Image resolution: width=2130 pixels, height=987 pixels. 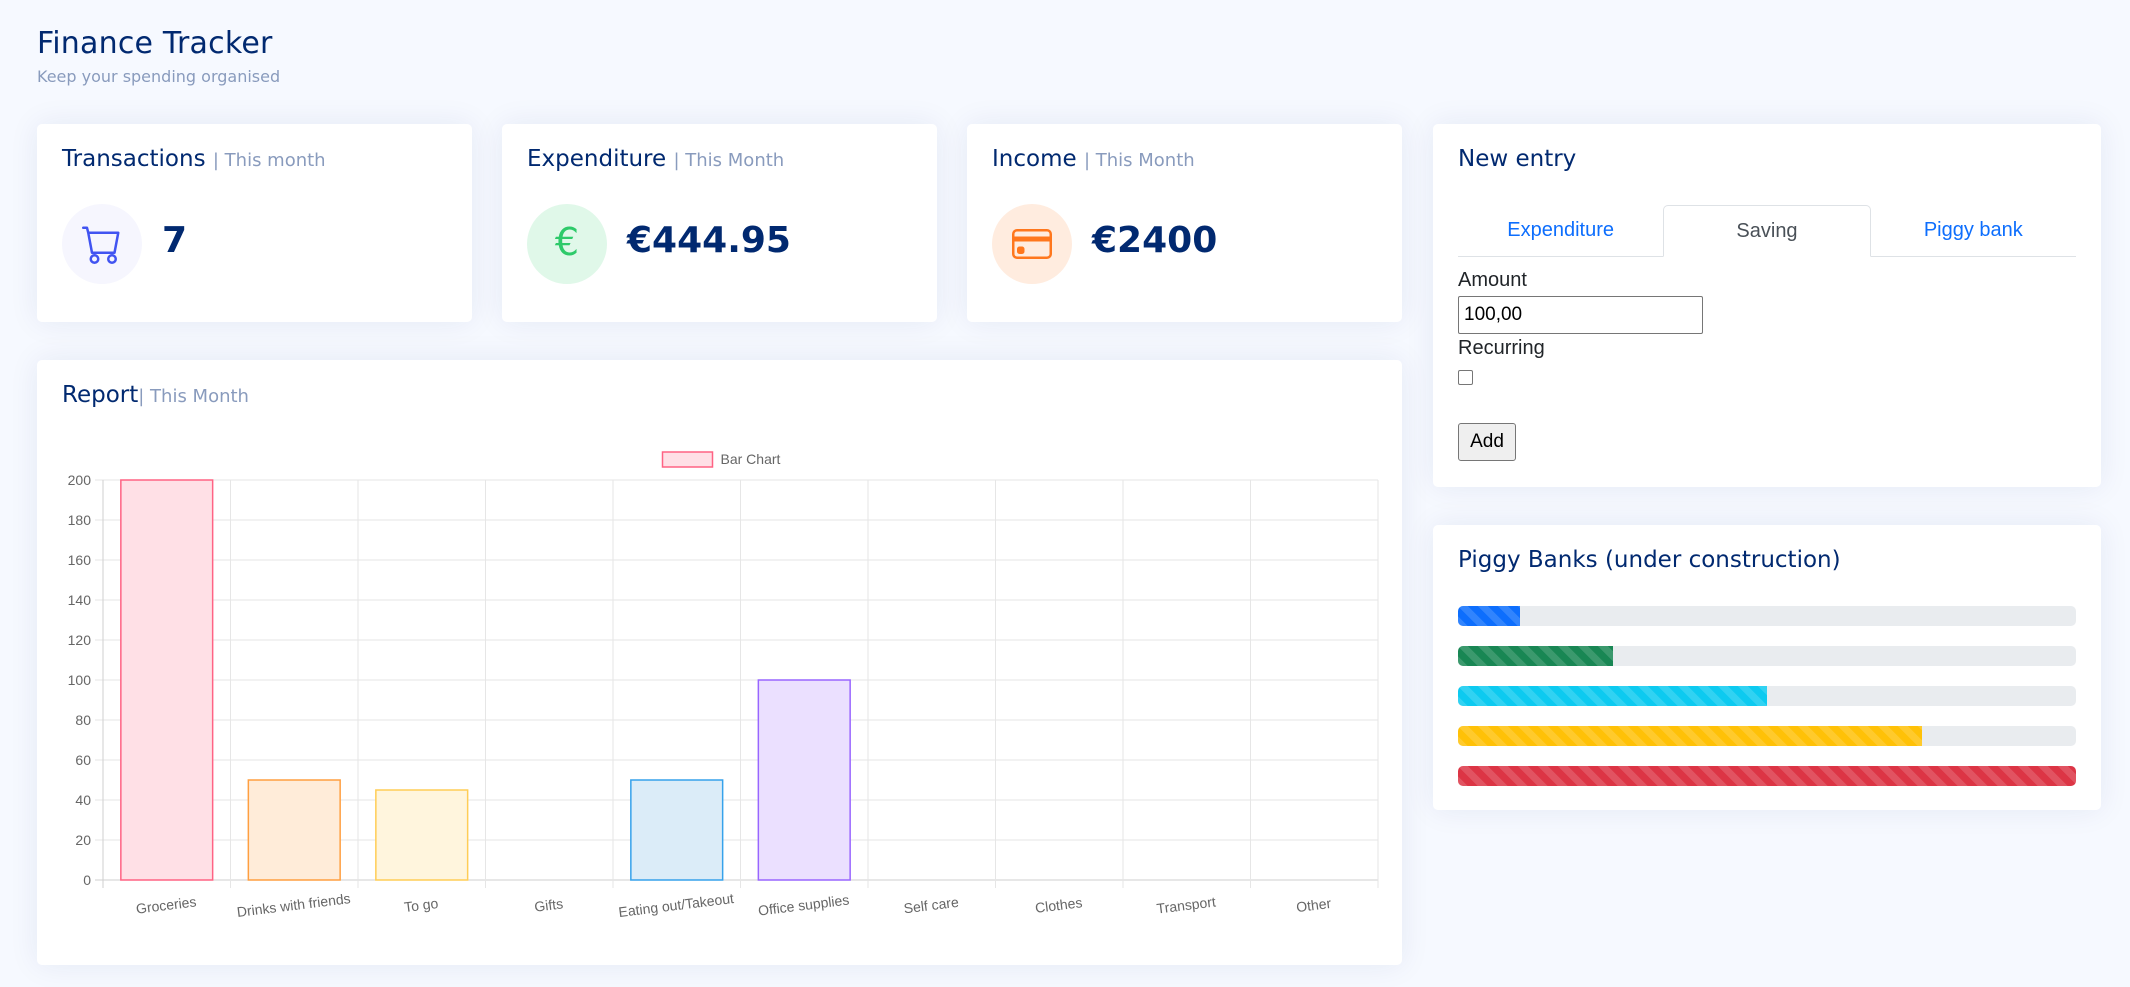 I want to click on y-tick-label: 20, so click(x=83, y=840).